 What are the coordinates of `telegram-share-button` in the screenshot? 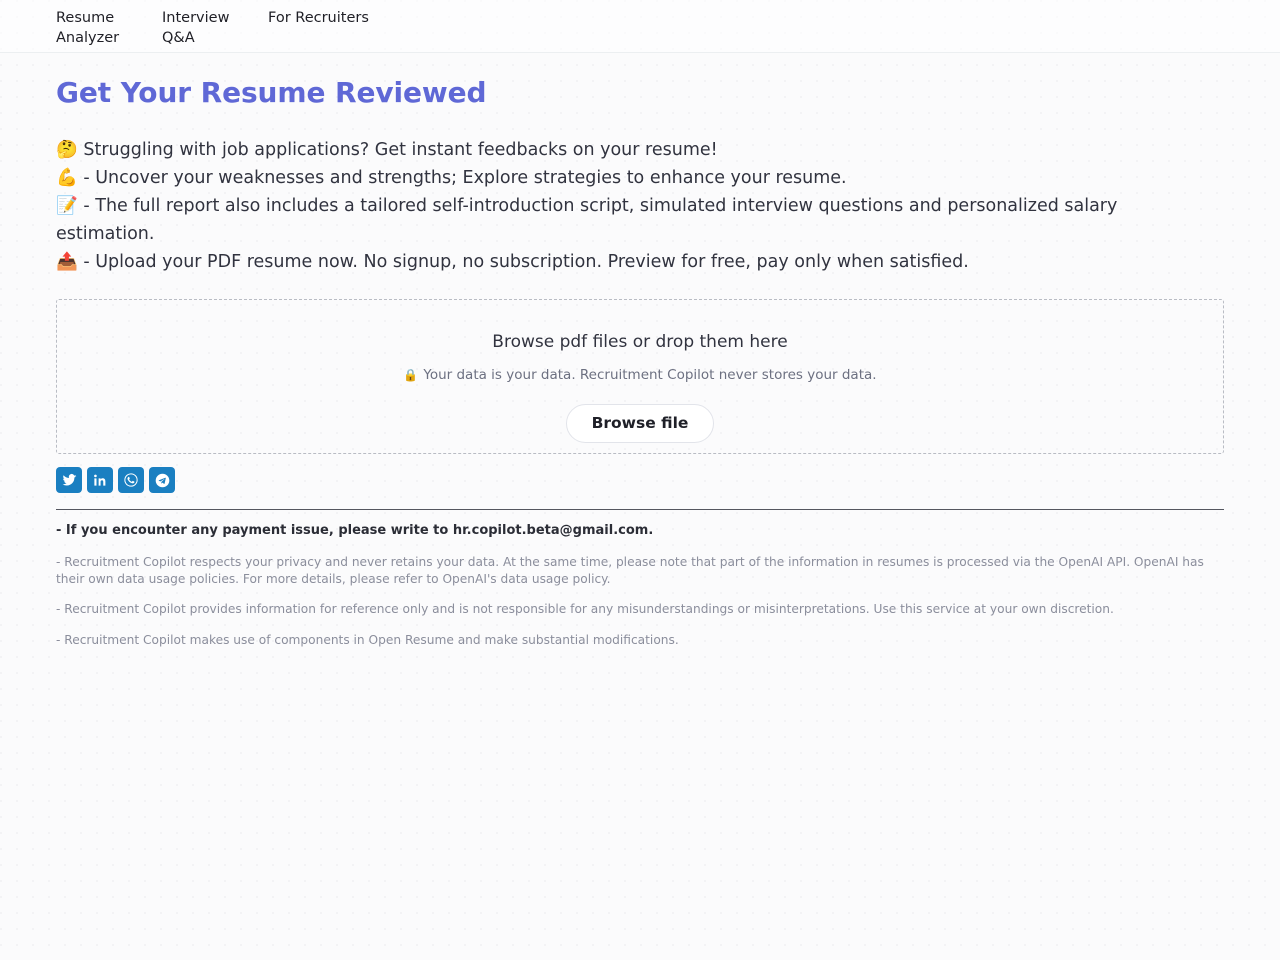 It's located at (162, 480).